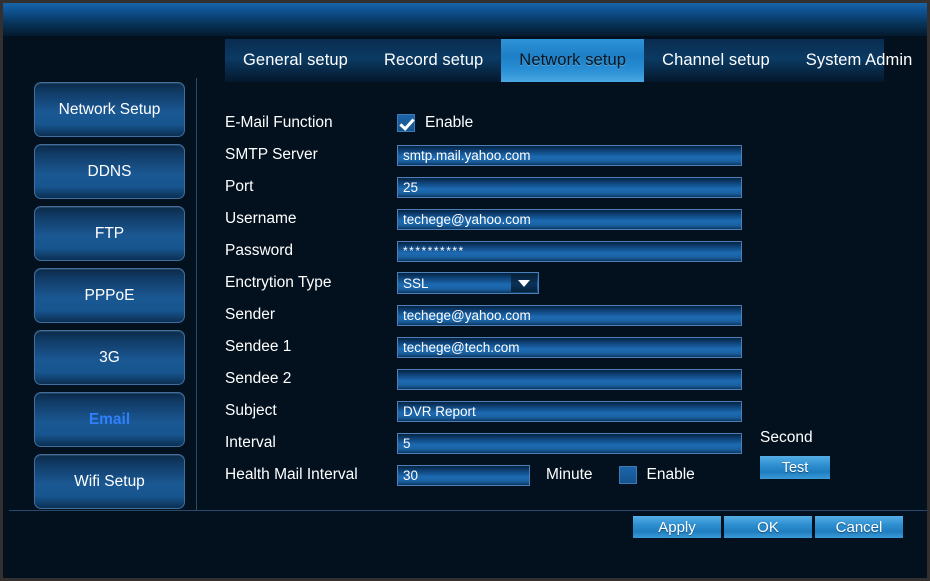  What do you see at coordinates (627, 475) in the screenshot?
I see `health-mail-interval-checkbox` at bounding box center [627, 475].